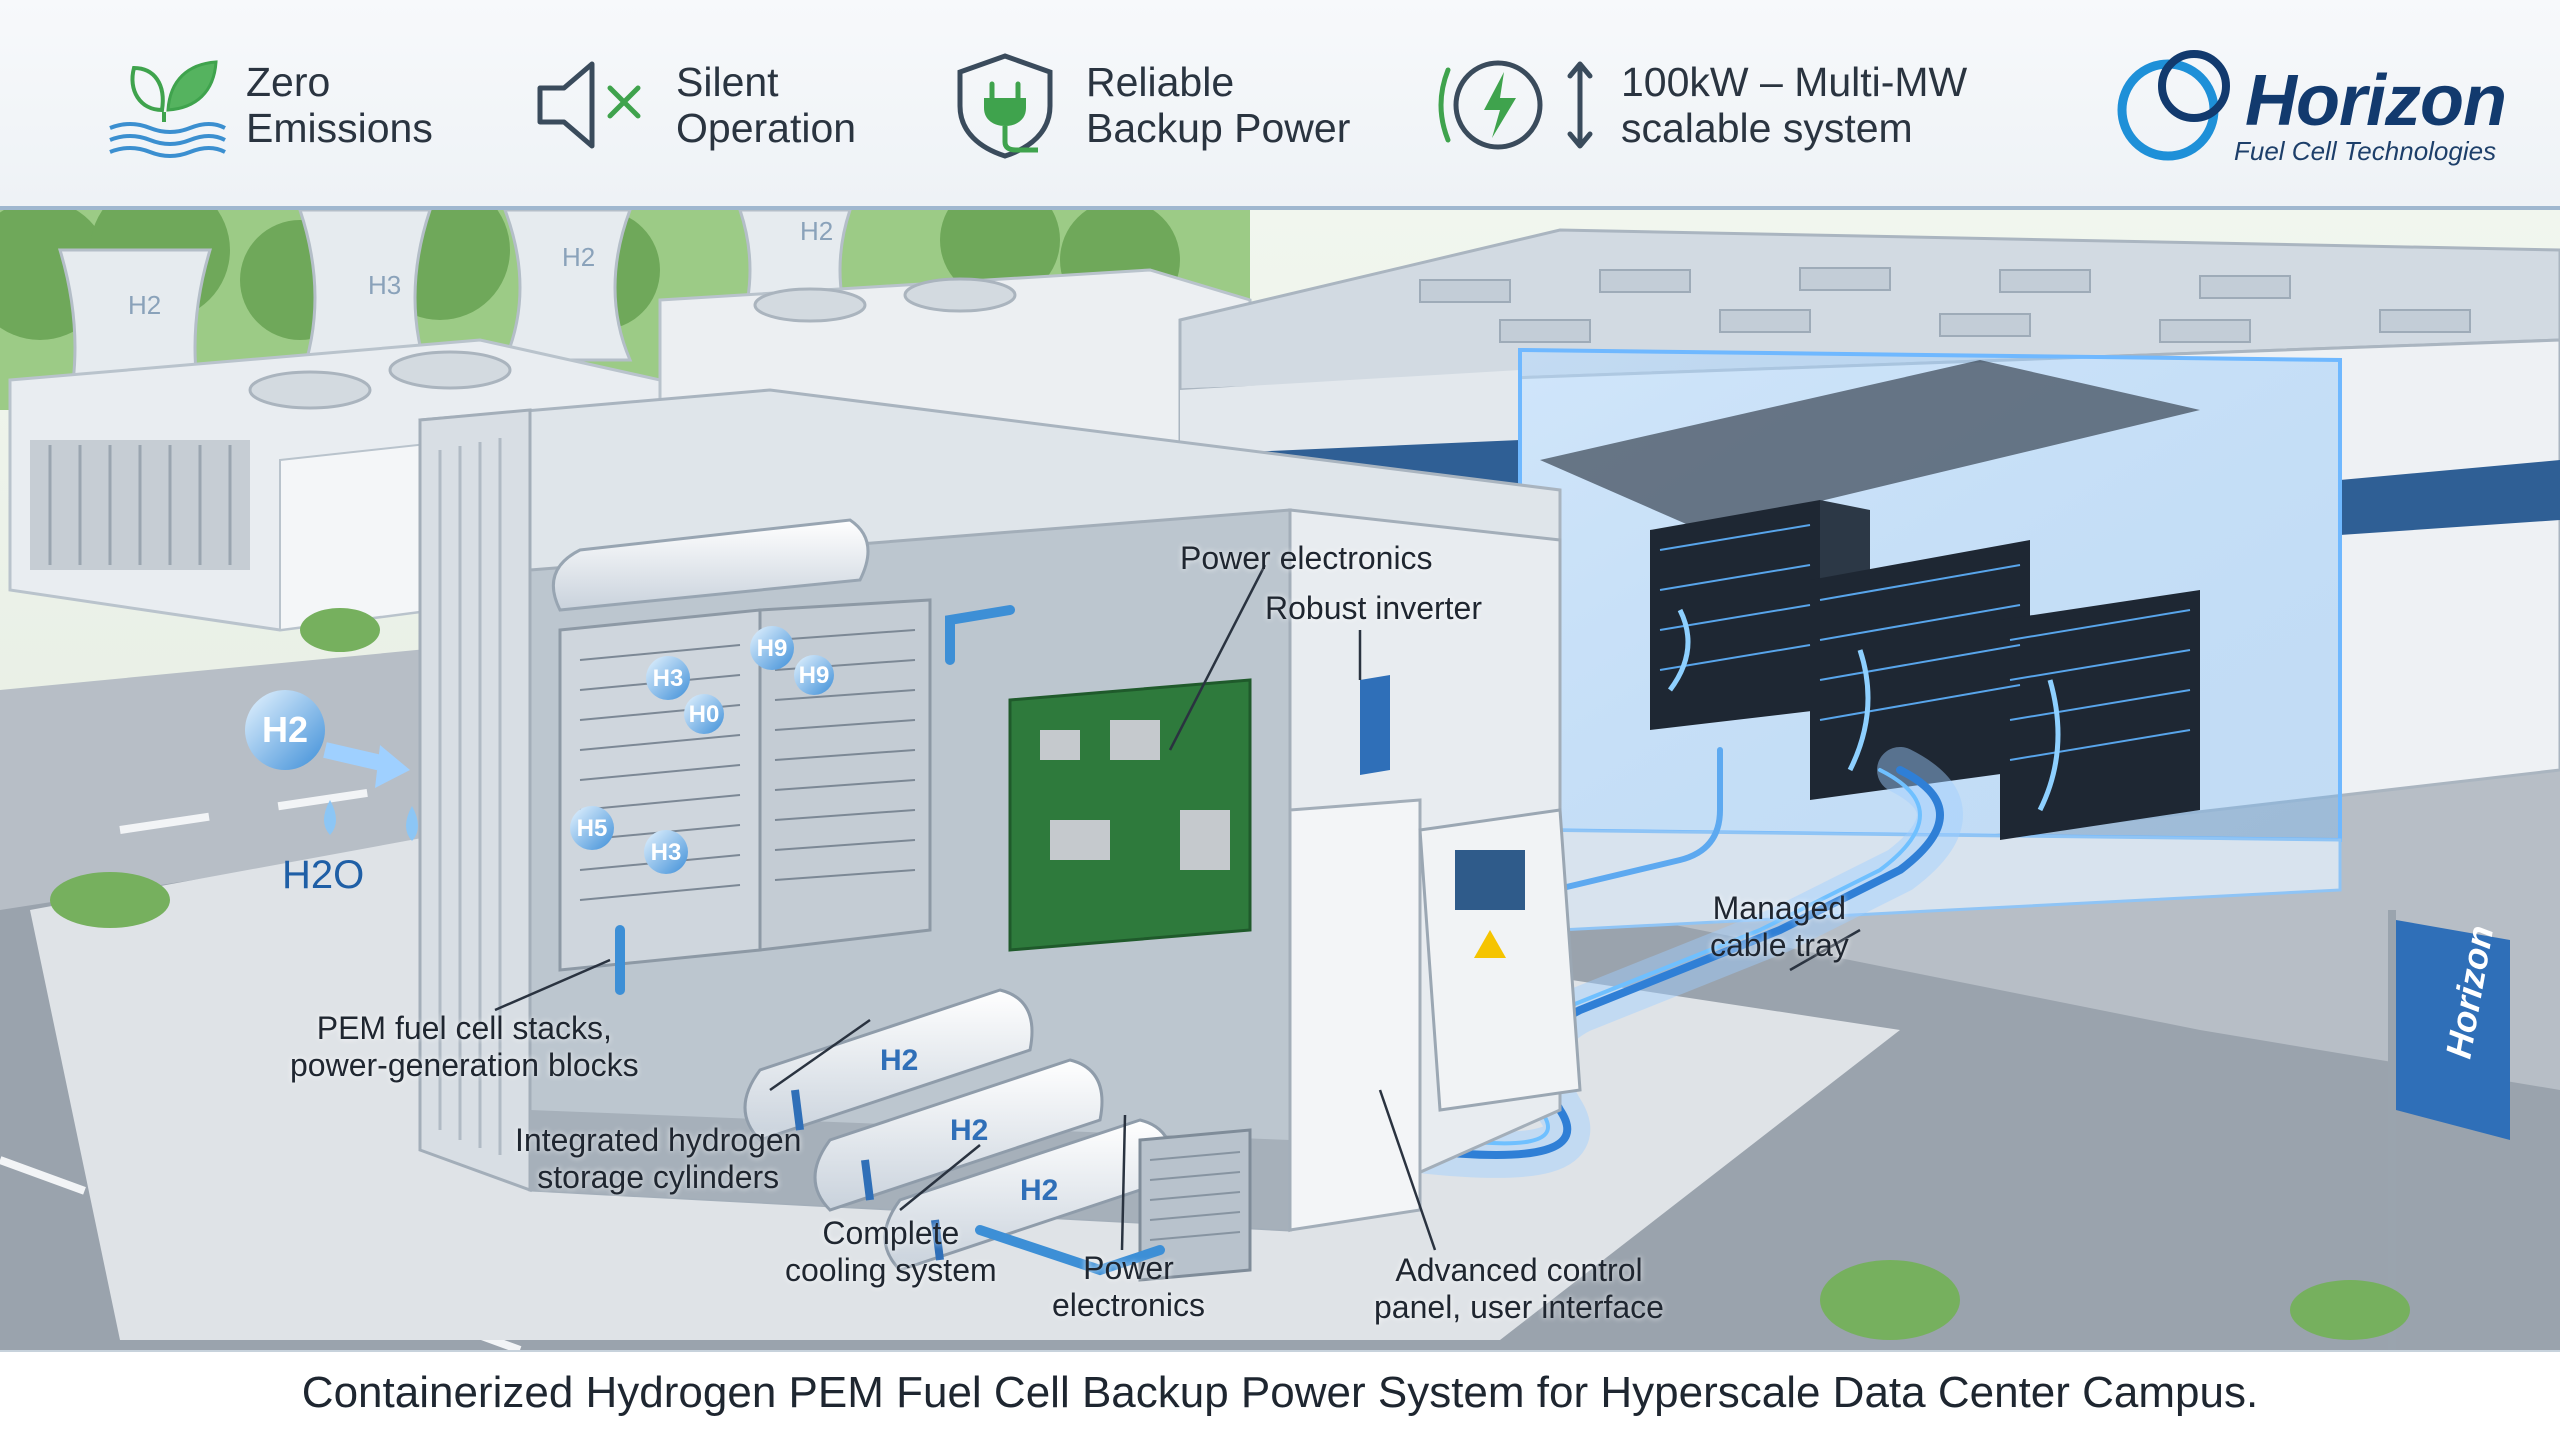  Describe the element at coordinates (1218, 128) in the screenshot. I see `feature-line2: Backup Power` at that location.